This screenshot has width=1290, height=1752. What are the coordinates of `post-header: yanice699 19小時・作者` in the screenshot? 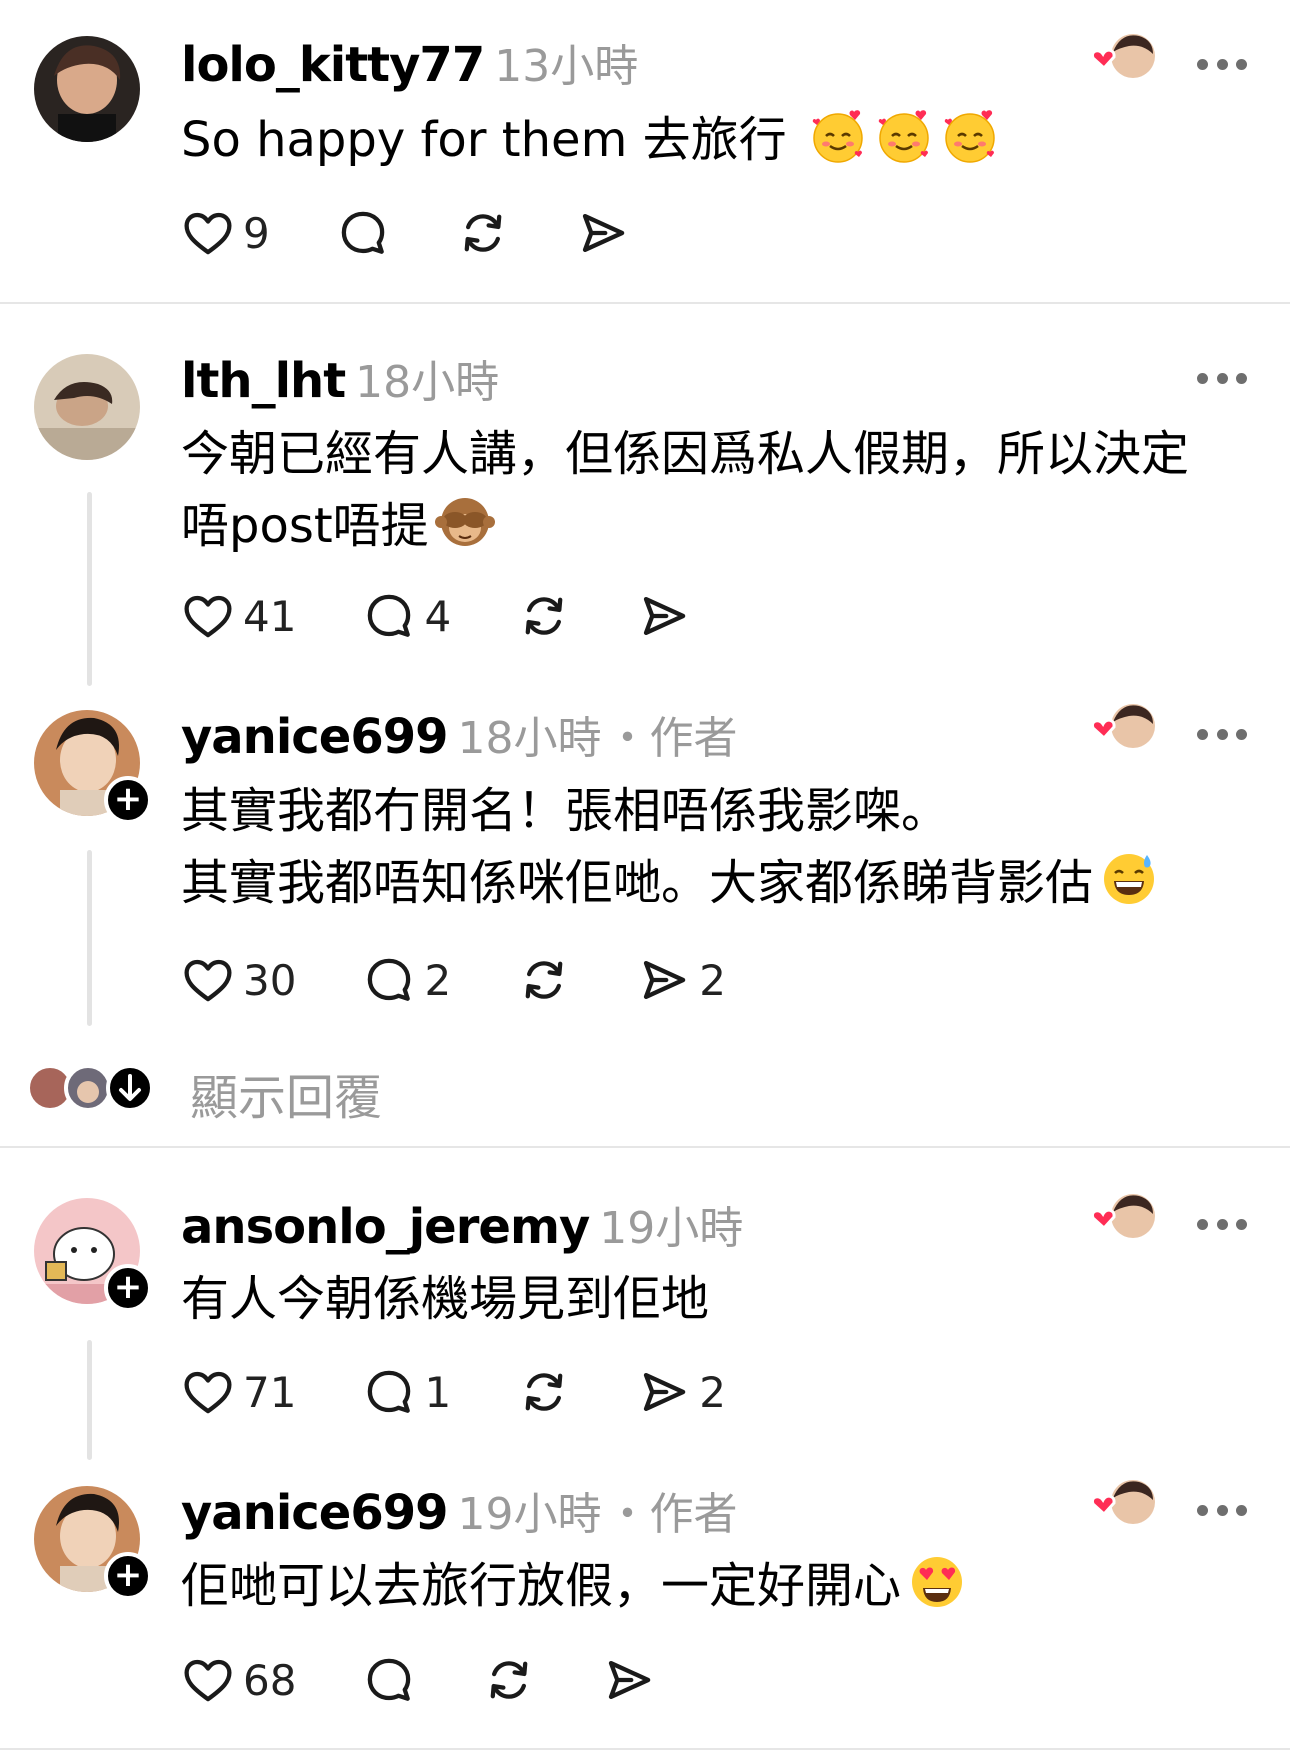 It's located at (459, 1509).